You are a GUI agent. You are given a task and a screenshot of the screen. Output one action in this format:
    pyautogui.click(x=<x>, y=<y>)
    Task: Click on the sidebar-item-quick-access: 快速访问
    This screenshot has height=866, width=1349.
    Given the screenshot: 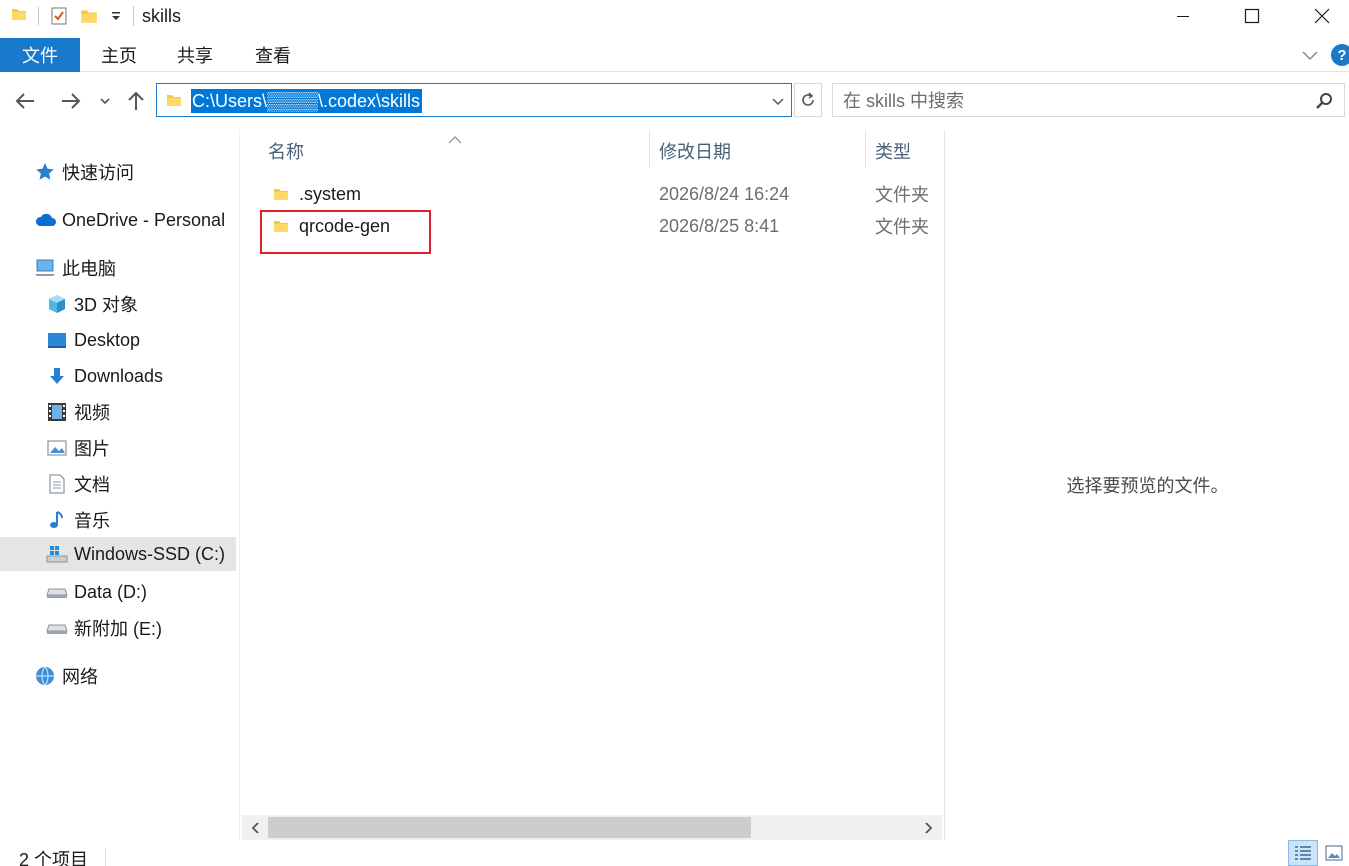 What is the action you would take?
    pyautogui.click(x=134, y=172)
    